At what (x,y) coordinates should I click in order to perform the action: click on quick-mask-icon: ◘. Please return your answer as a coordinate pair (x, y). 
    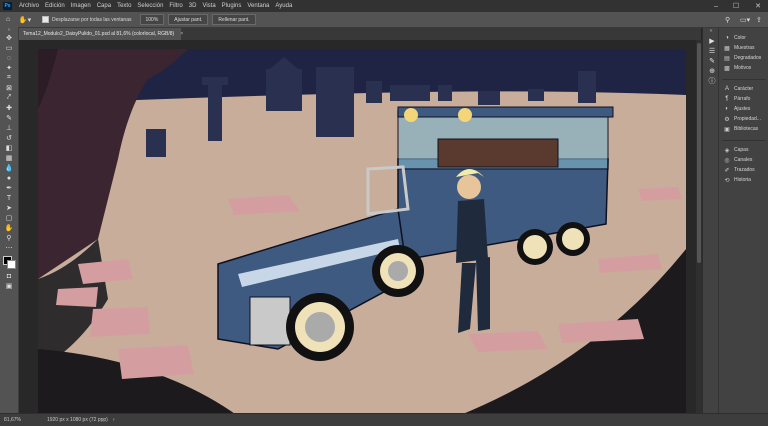
    Looking at the image, I should click on (9, 276).